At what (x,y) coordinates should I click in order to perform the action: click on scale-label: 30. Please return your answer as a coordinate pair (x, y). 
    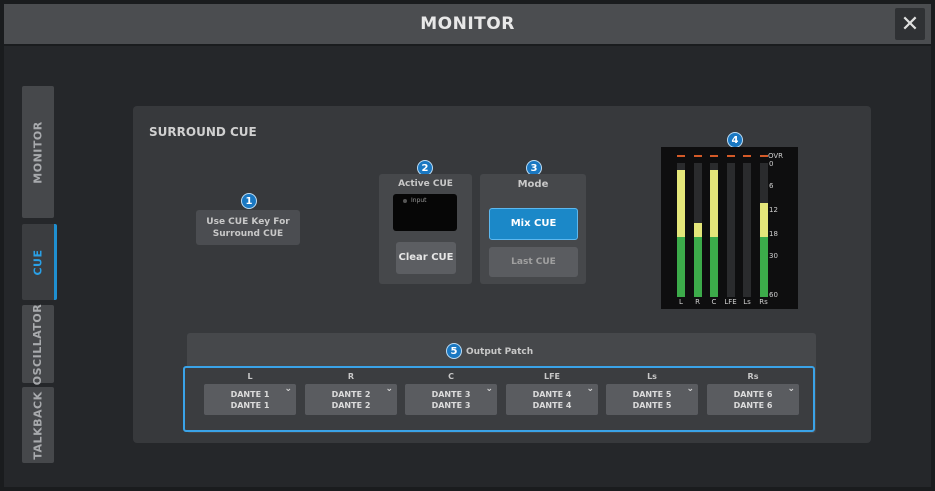
    Looking at the image, I should click on (773, 256).